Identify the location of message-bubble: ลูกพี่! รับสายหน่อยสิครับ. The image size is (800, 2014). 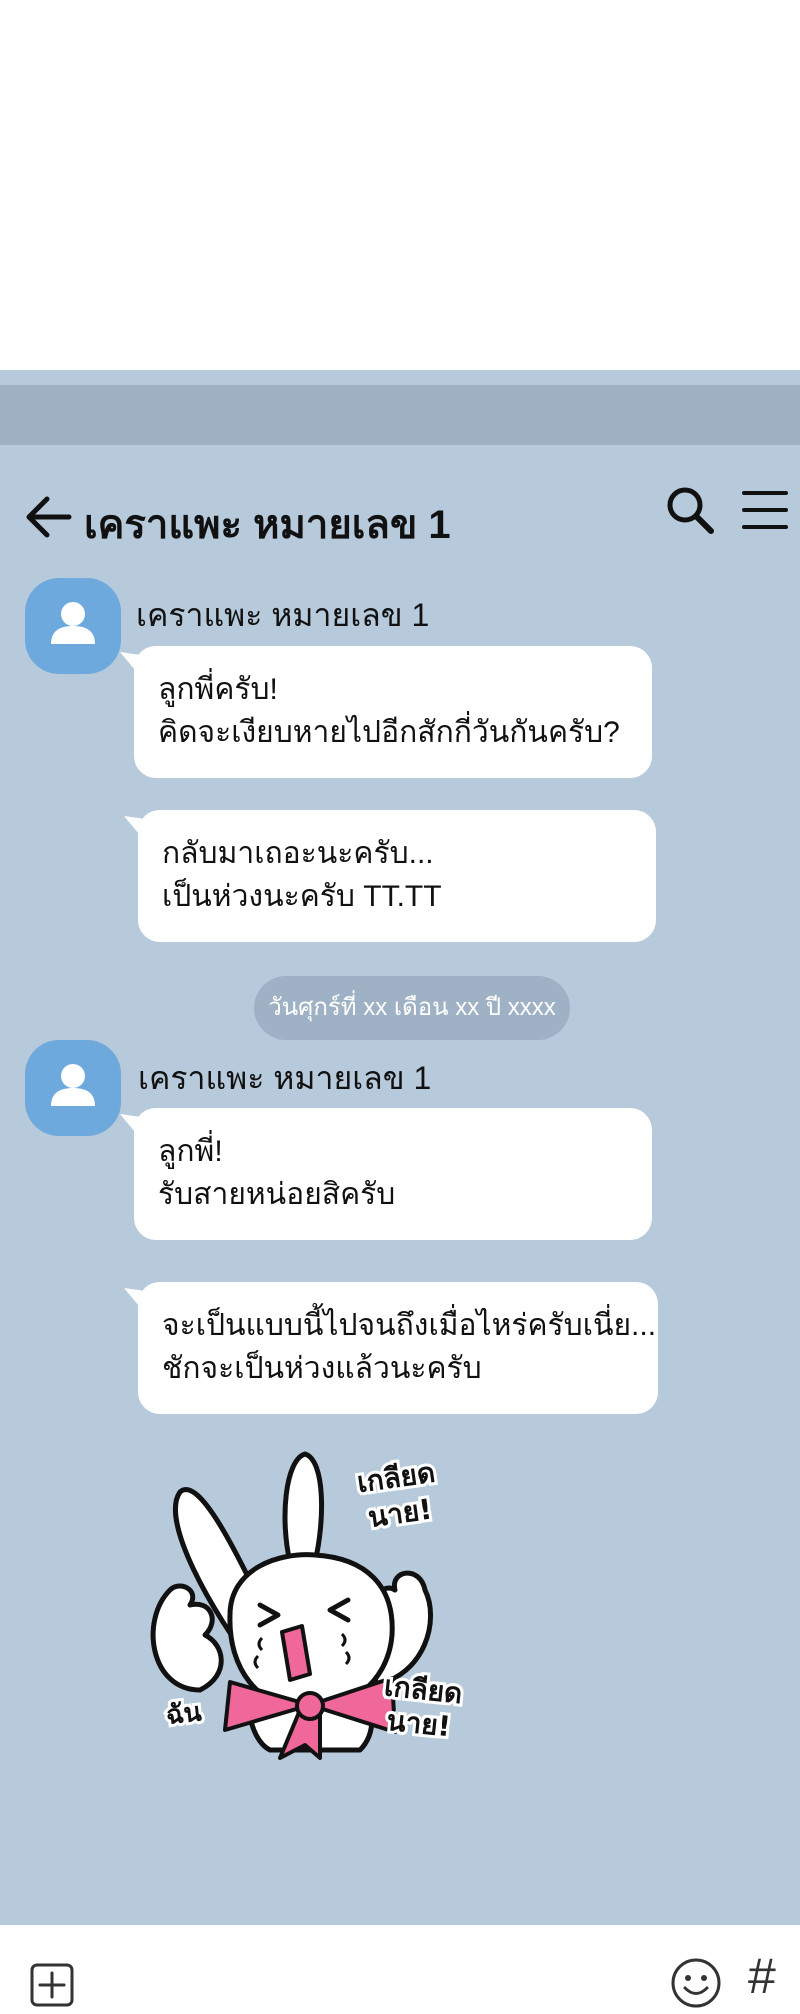
(386, 1174).